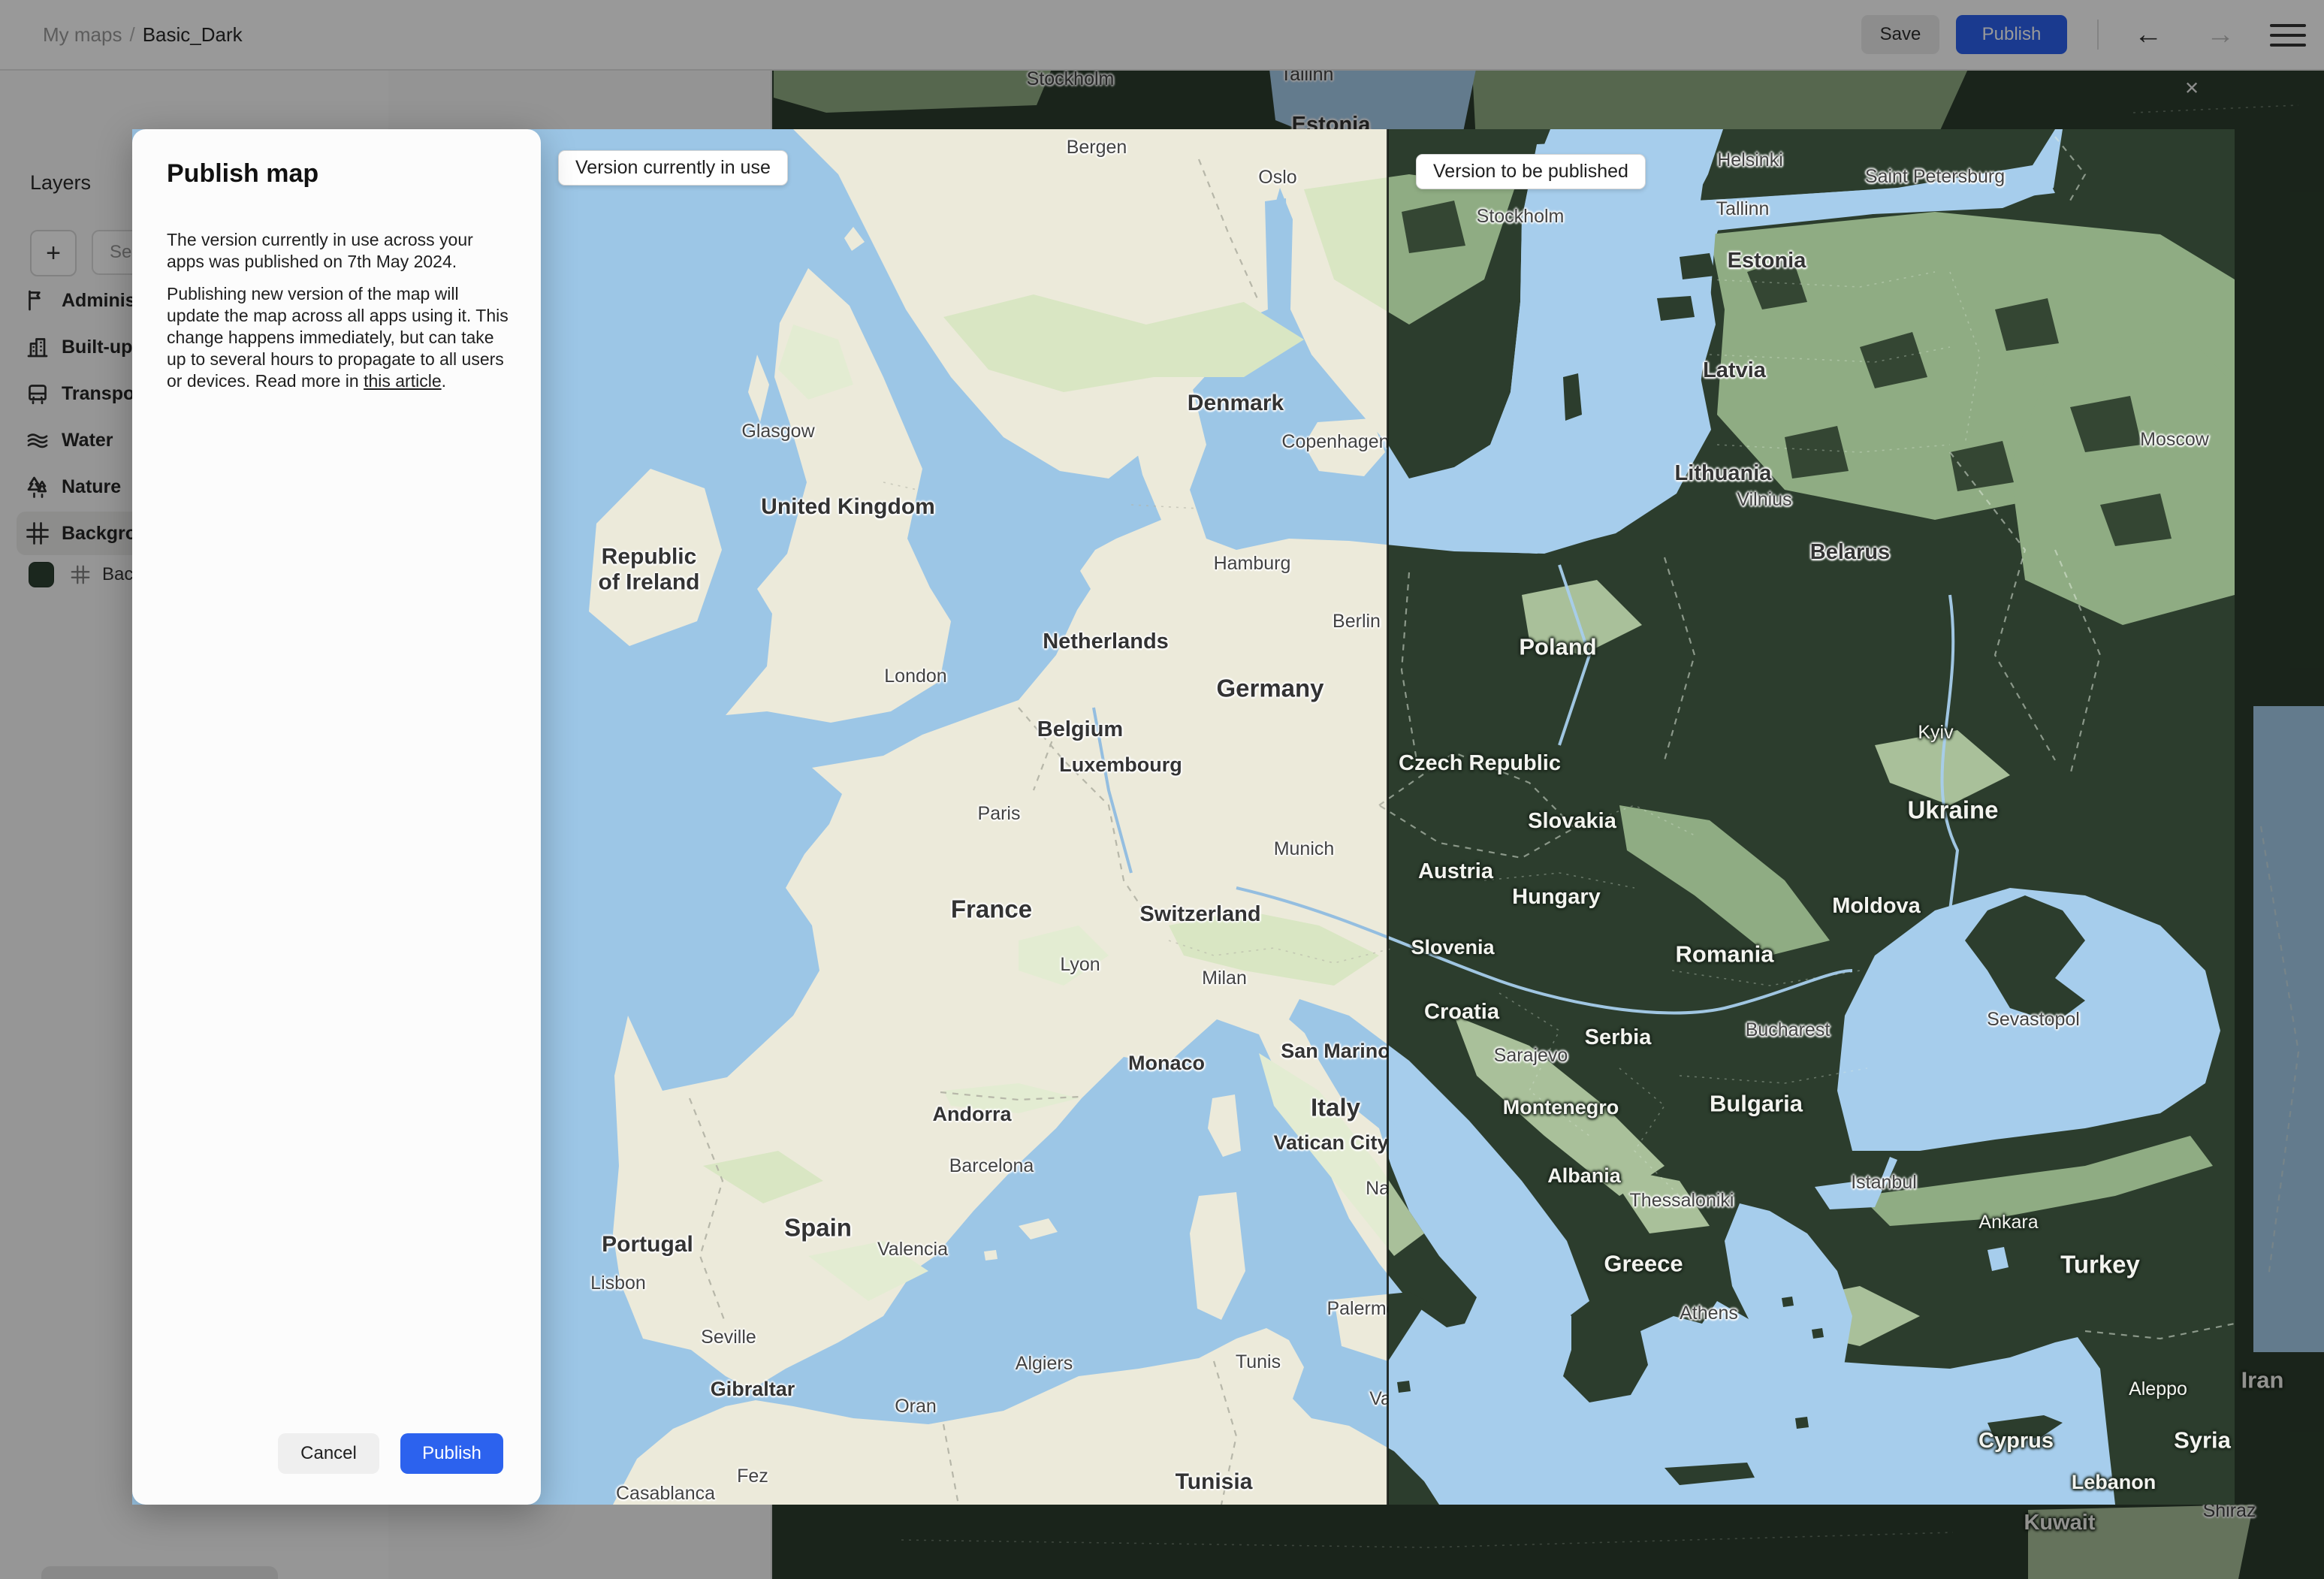 The image size is (2324, 1579). What do you see at coordinates (1080, 729) in the screenshot?
I see `map-label-belgium: Belgium` at bounding box center [1080, 729].